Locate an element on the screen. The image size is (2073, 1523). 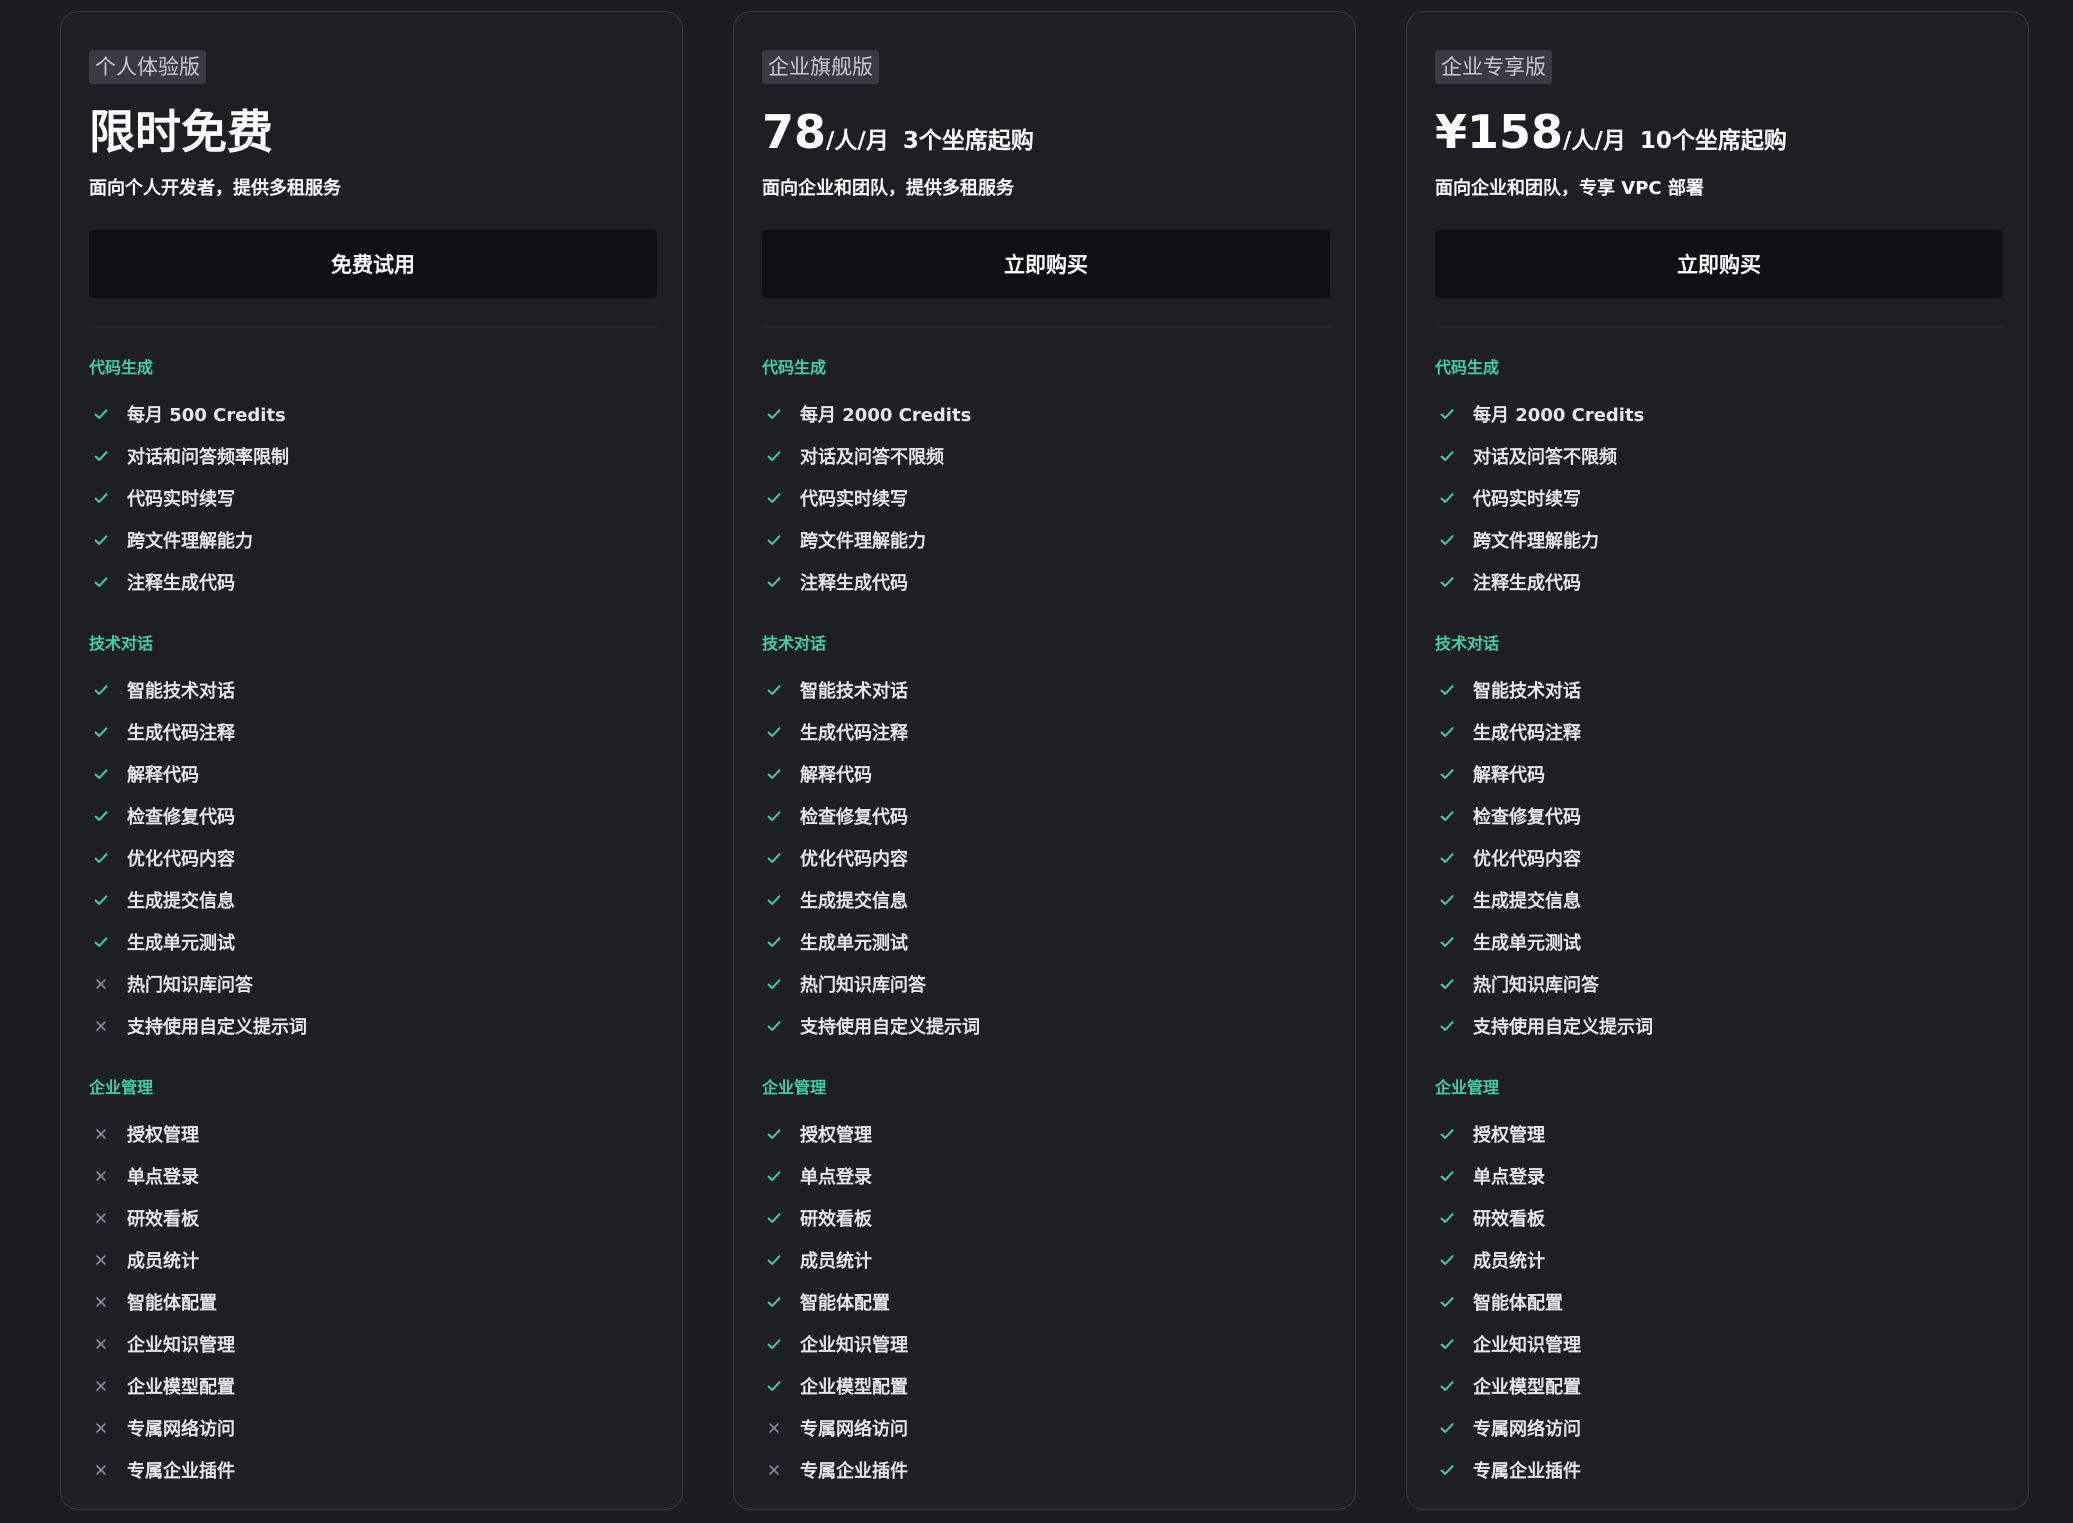
feature-label: 解释代码 is located at coordinates (1509, 775).